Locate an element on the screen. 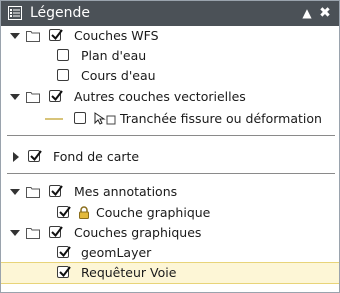  tranchee-checkbox is located at coordinates (80, 118).